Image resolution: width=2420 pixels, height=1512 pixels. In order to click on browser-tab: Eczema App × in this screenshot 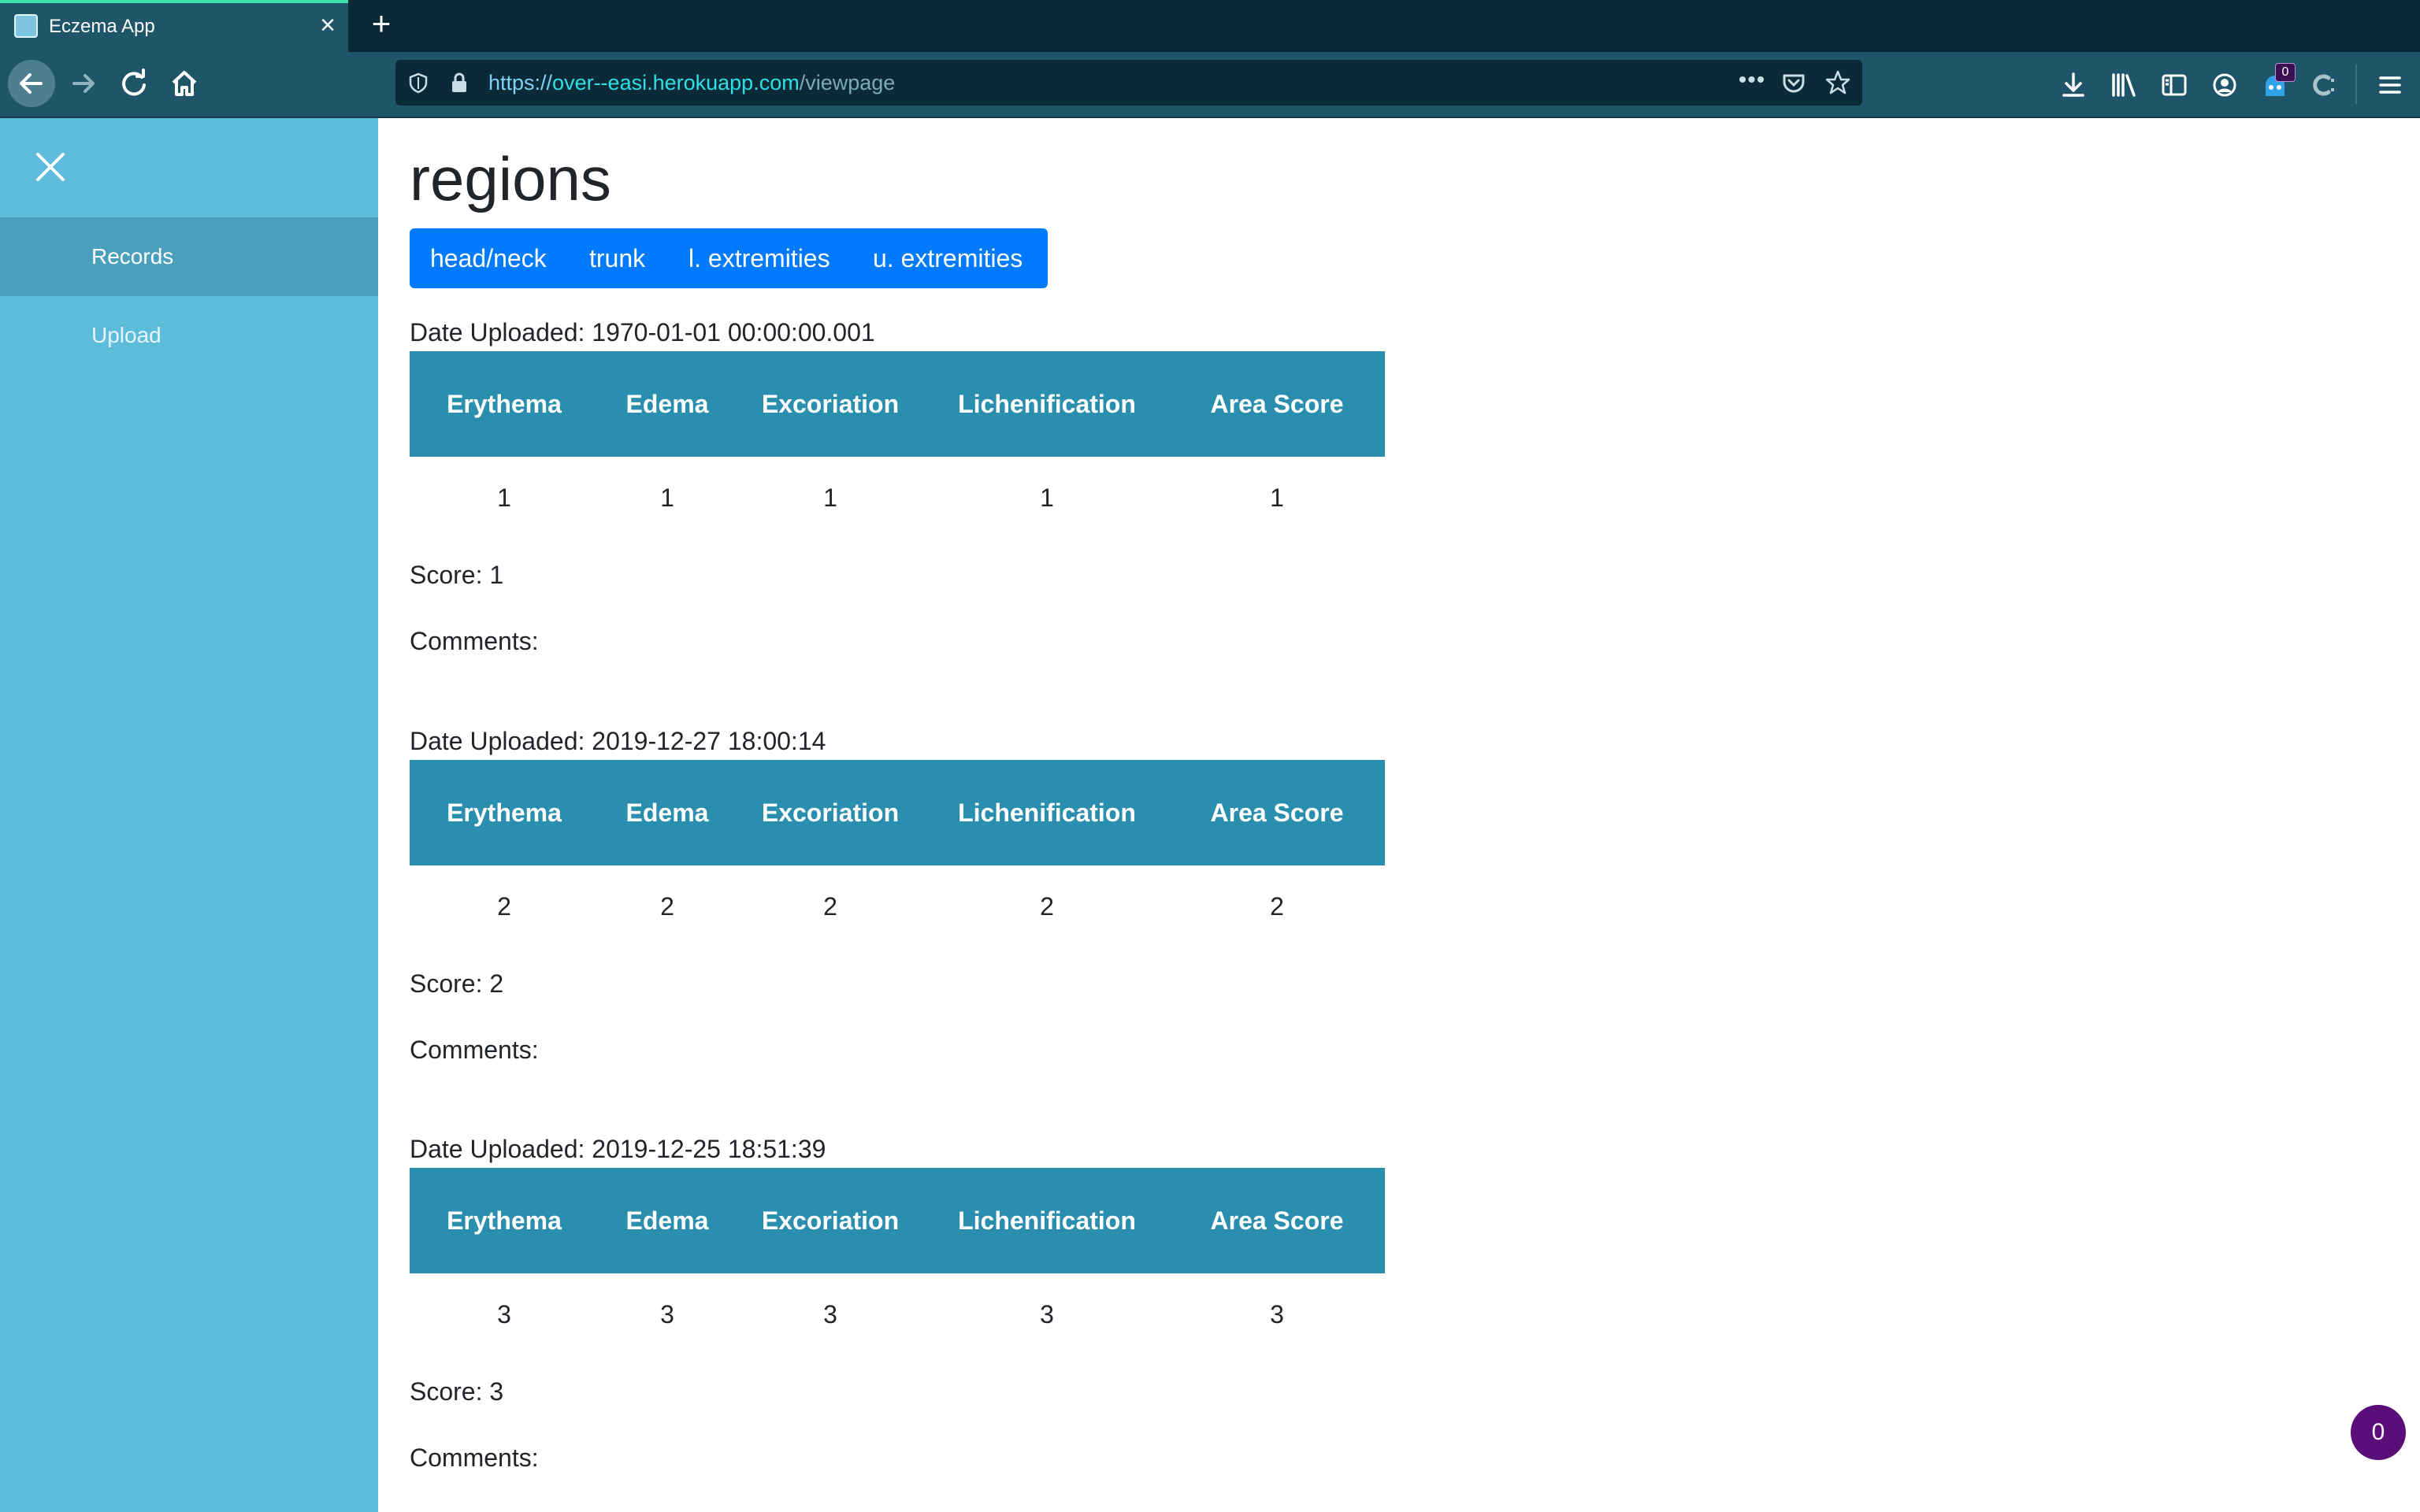, I will do `click(174, 26)`.